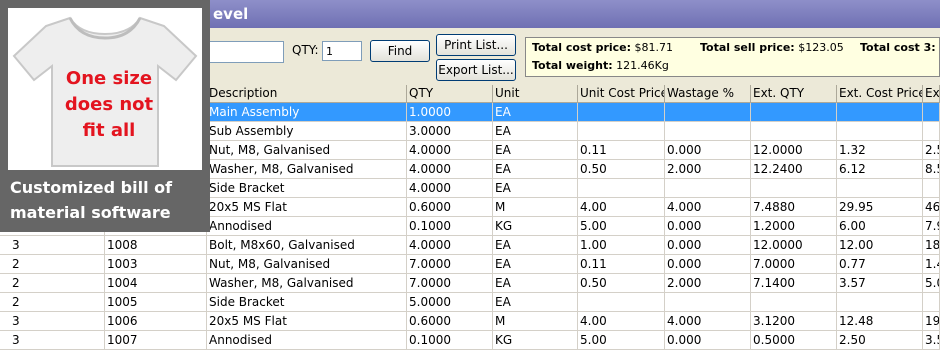  I want to click on shirt-slogan: One size does not fit all, so click(109, 105).